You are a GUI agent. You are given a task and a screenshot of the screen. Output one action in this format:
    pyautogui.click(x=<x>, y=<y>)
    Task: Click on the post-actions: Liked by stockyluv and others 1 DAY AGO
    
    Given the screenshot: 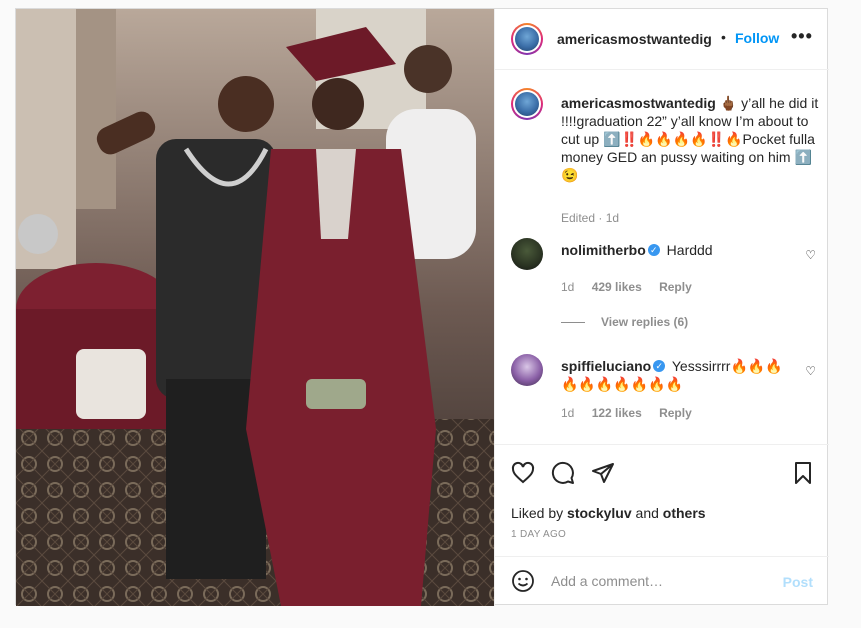 What is the action you would take?
    pyautogui.click(x=662, y=500)
    